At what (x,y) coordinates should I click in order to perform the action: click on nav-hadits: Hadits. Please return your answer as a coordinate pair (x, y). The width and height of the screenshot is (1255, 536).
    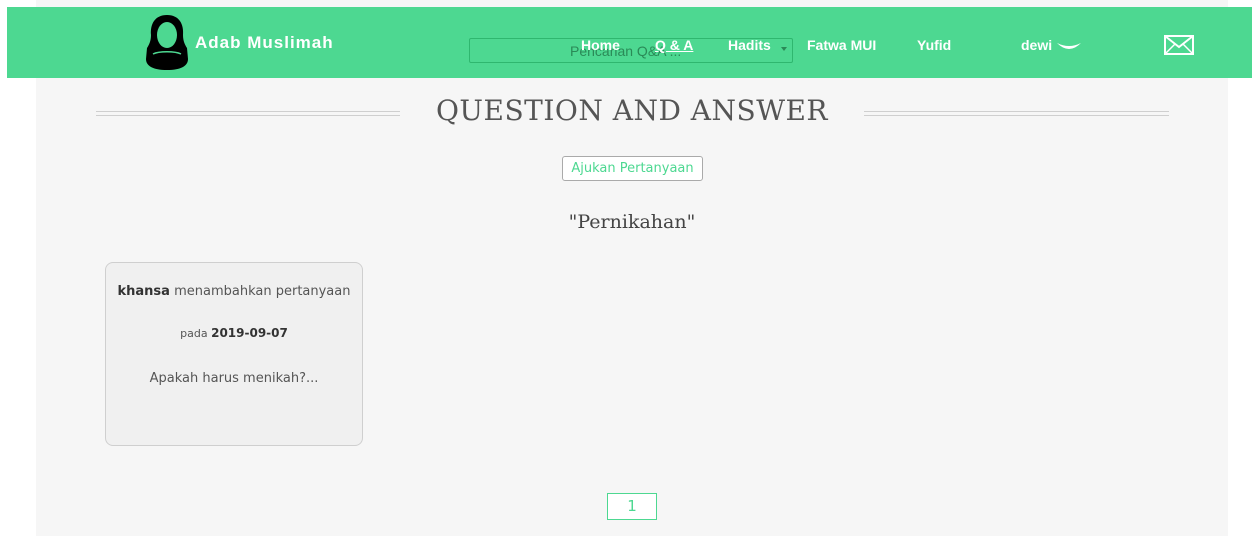
    Looking at the image, I should click on (749, 45).